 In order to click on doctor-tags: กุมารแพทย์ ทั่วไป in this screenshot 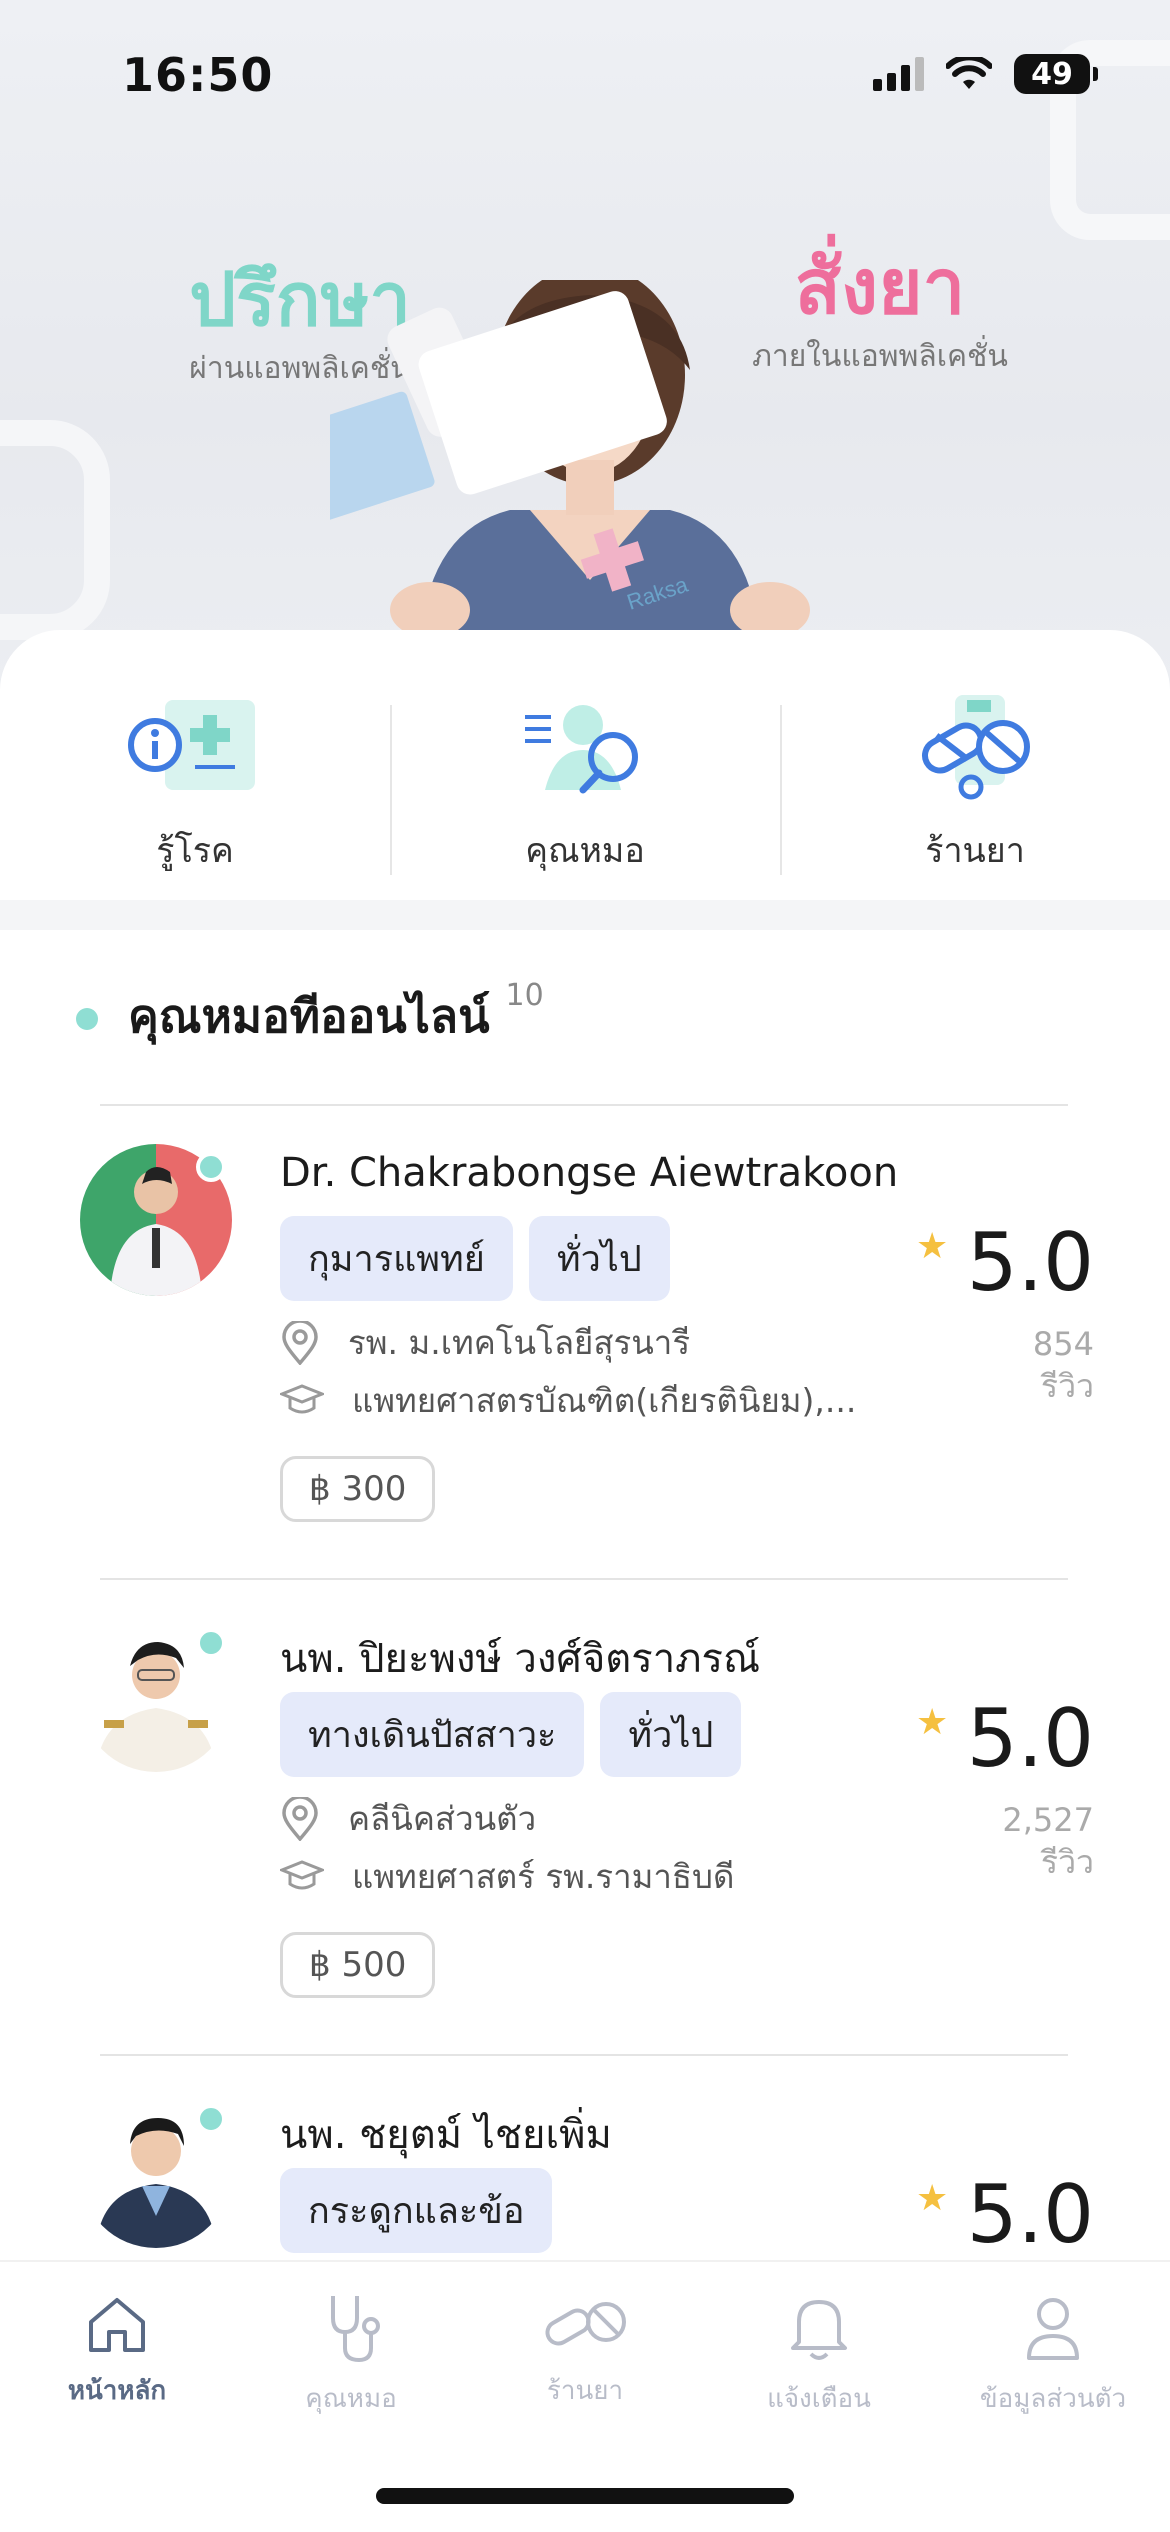, I will do `click(475, 1258)`.